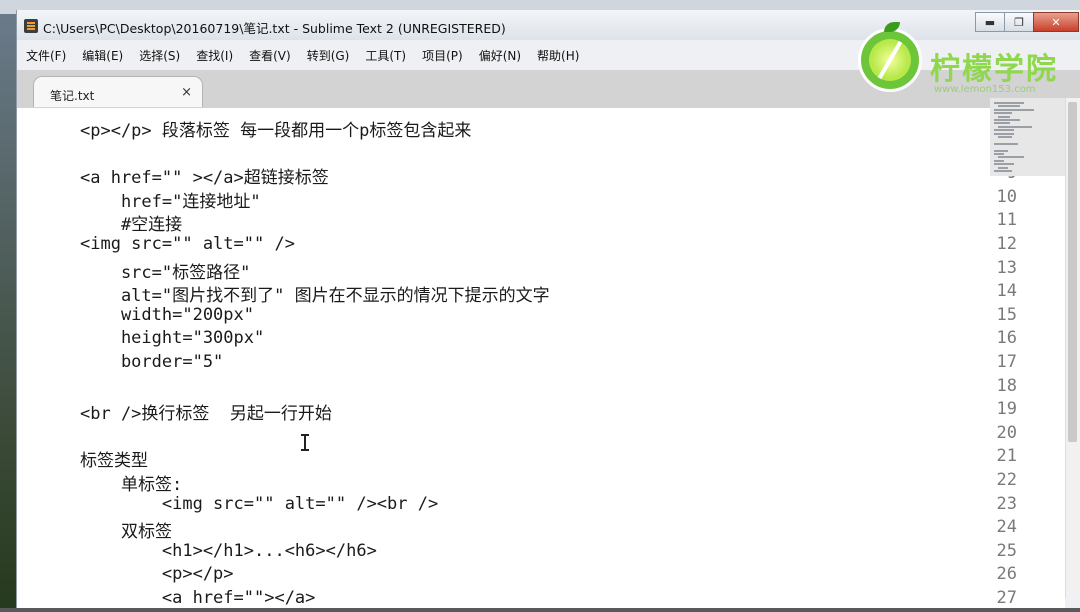  I want to click on code-line: 27 <a href=""></a>, so click(517, 600).